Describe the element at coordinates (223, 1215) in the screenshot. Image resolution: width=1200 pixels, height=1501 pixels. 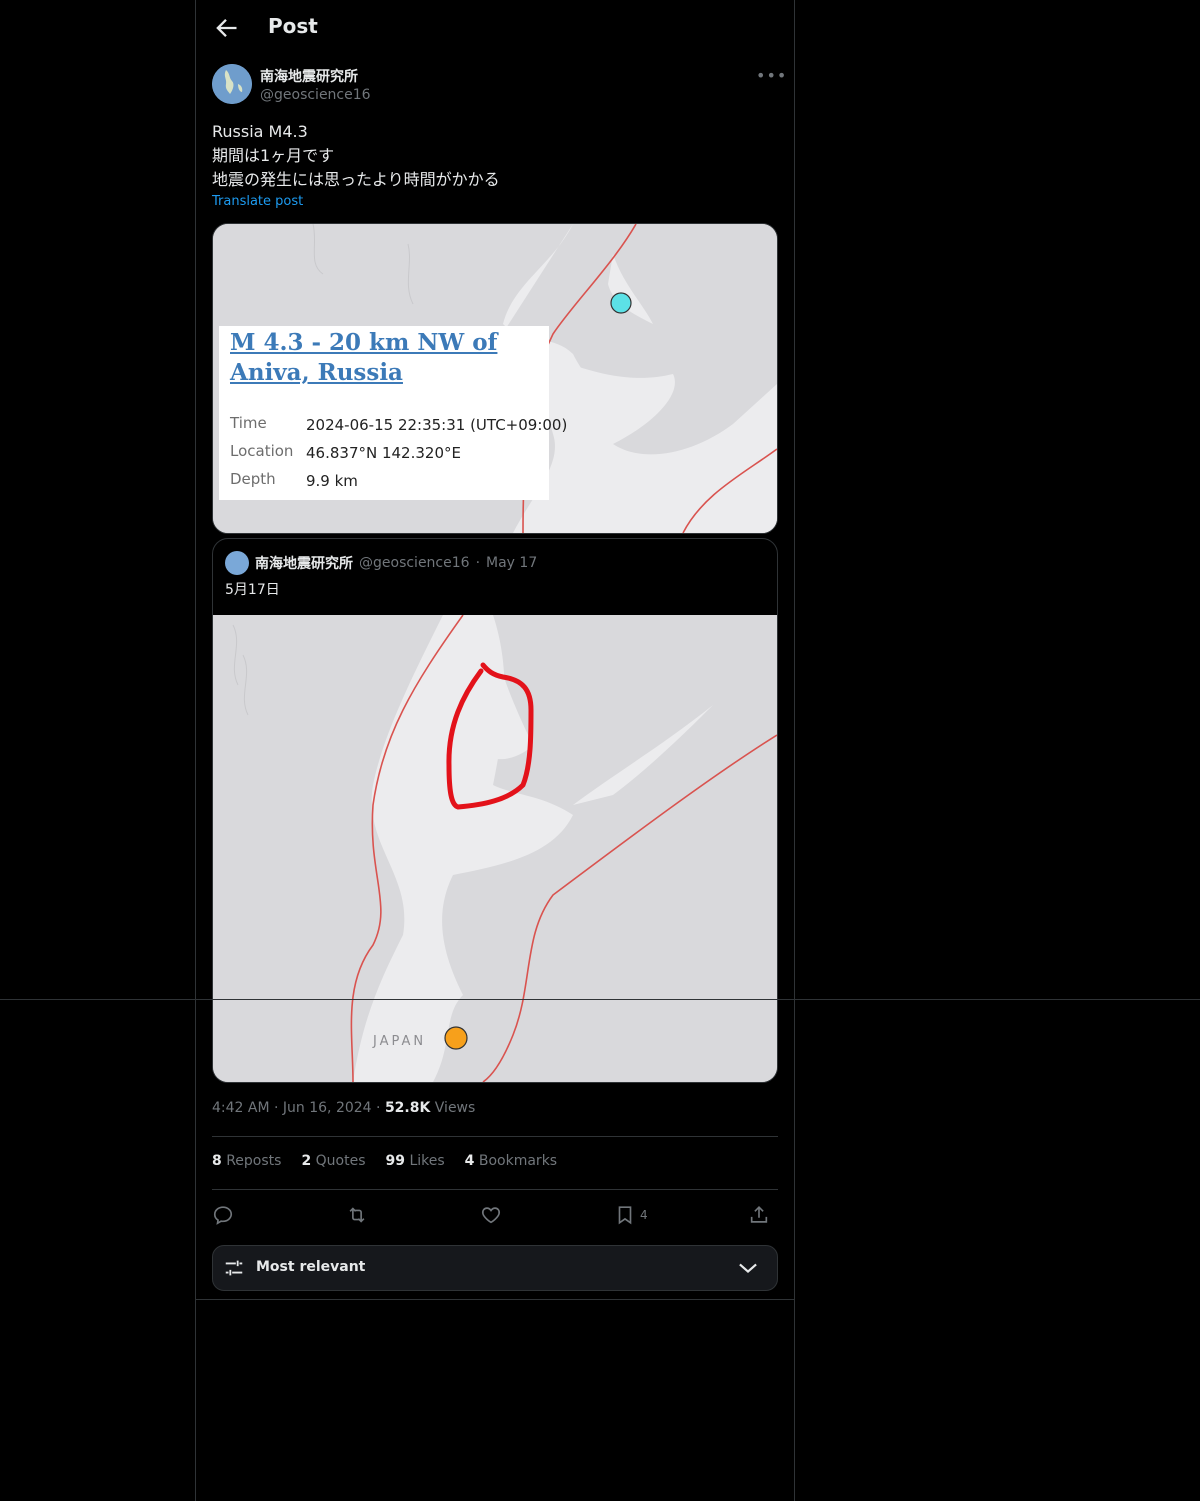
I see `reply-icon` at that location.